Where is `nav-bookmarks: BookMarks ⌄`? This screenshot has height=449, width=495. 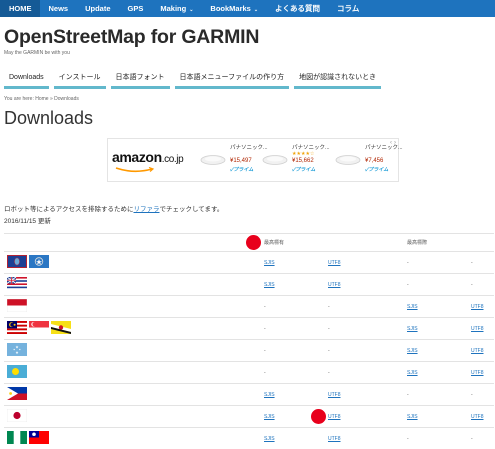
nav-bookmarks: BookMarks ⌄ is located at coordinates (233, 8).